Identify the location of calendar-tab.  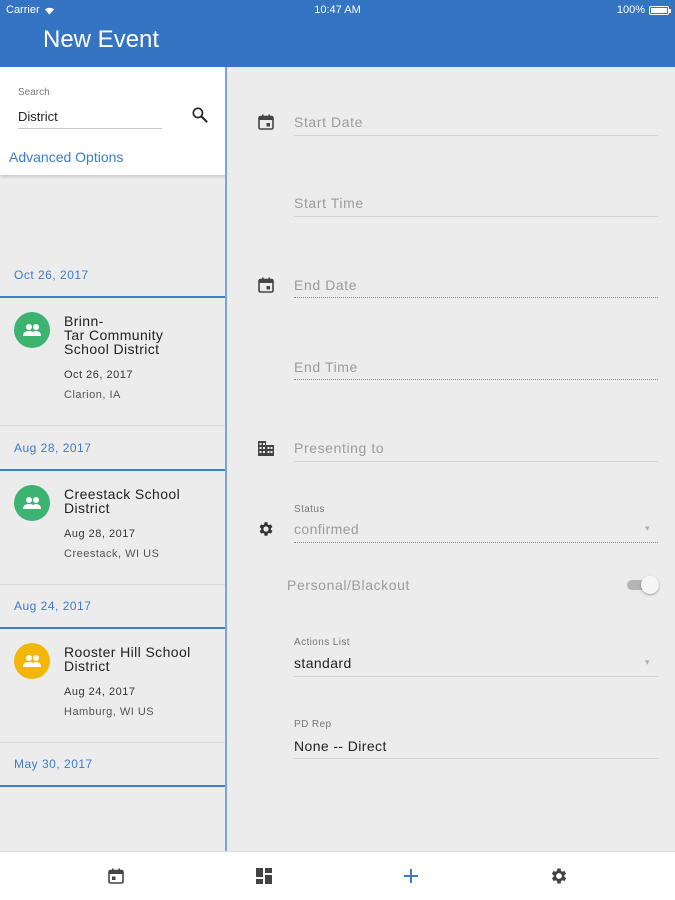
(116, 876).